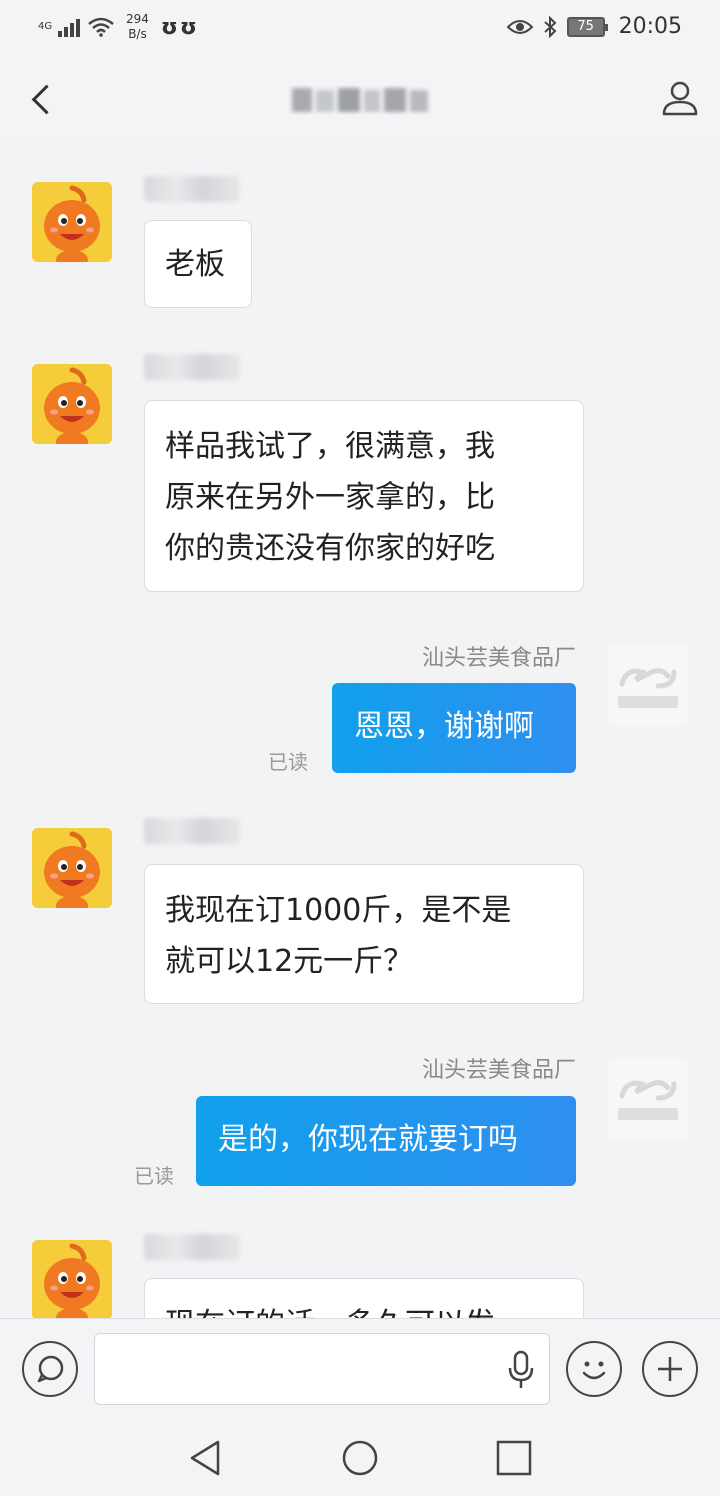 The width and height of the screenshot is (720, 1496). I want to click on incoming-message-bubble: 我现在订1000斤，是不是 就可以12元一斤？, so click(364, 934).